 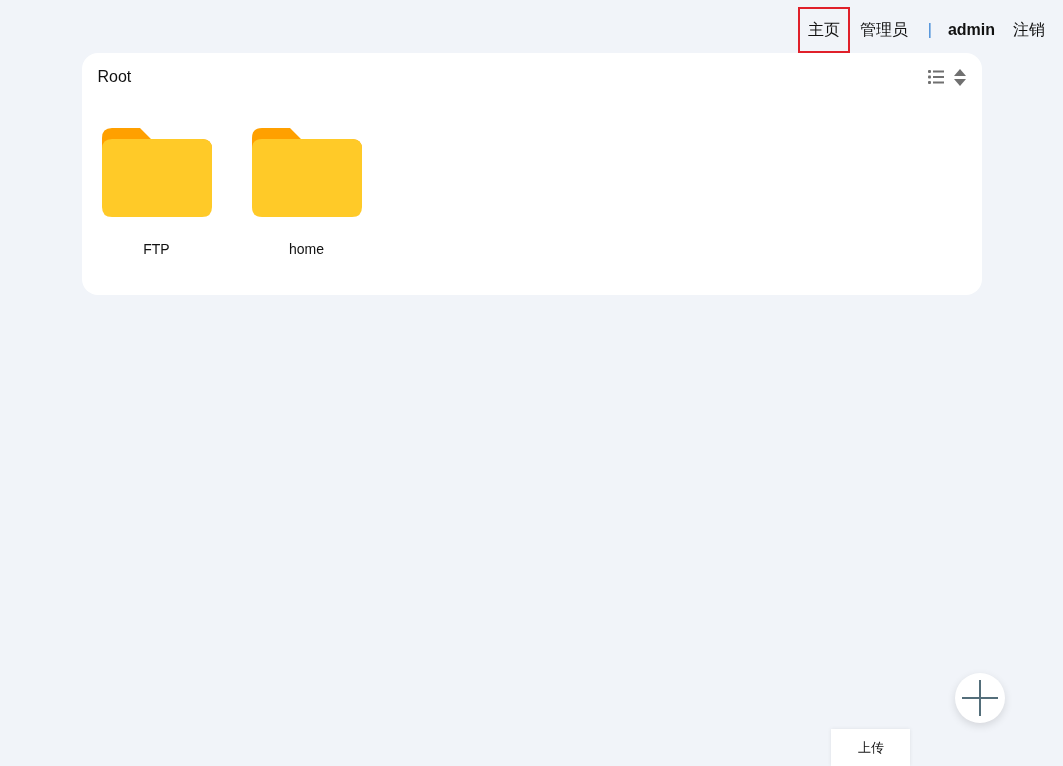 I want to click on sort-icon, so click(x=959, y=77).